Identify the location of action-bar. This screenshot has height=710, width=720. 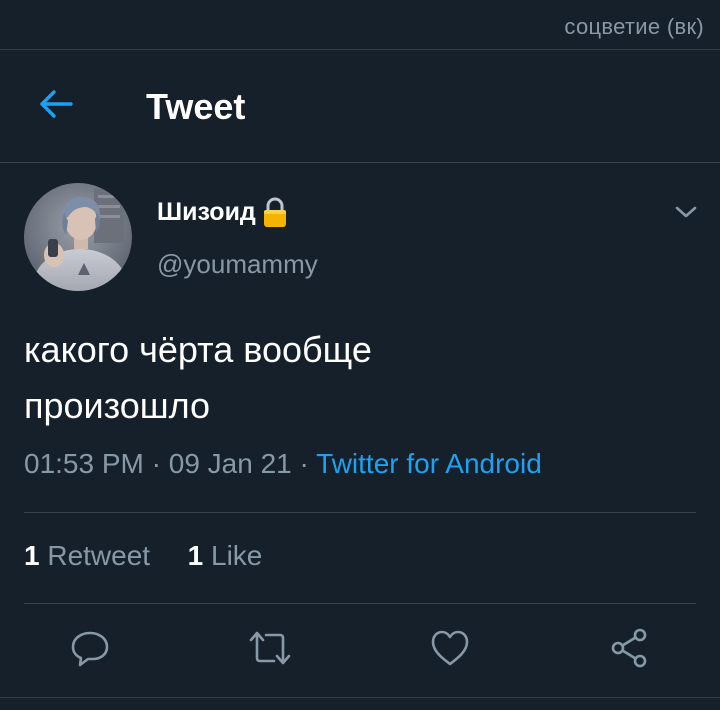
(360, 651).